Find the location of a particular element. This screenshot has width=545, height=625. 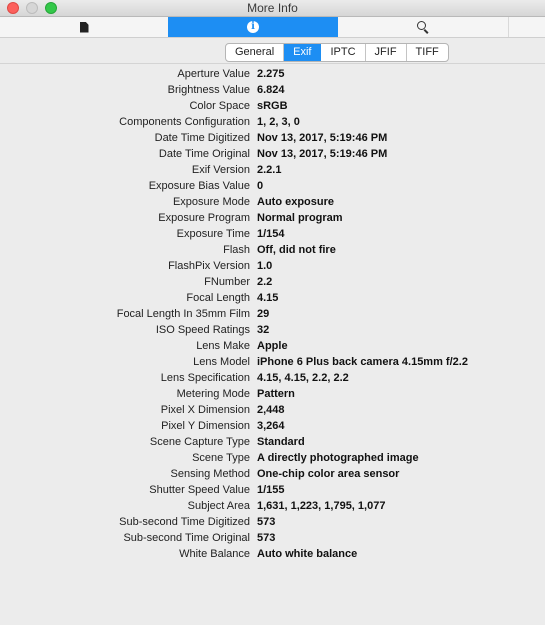

property-value: Pattern is located at coordinates (276, 394).